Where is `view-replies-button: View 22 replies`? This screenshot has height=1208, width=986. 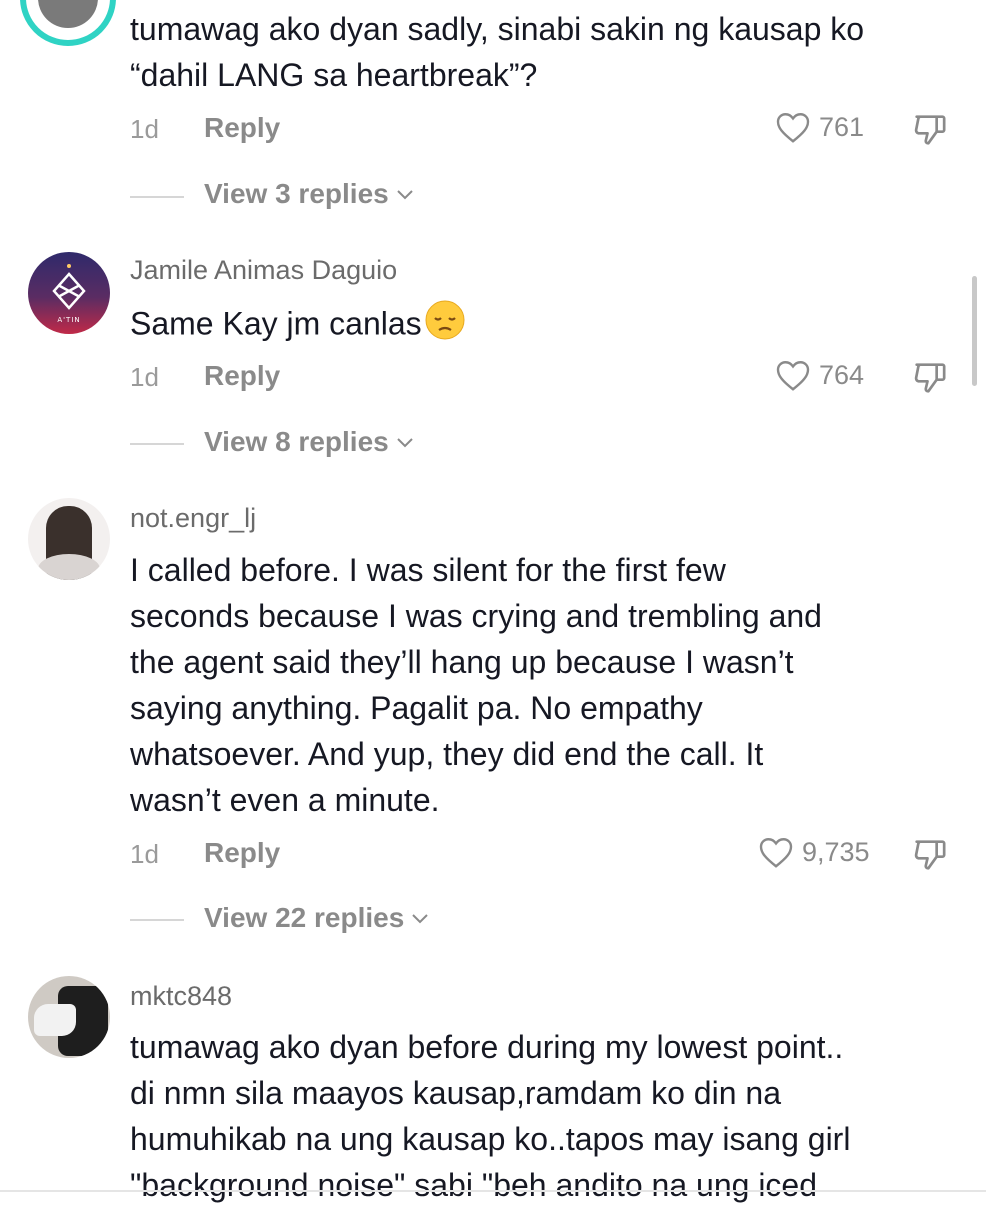
view-replies-button: View 22 replies is located at coordinates (317, 918).